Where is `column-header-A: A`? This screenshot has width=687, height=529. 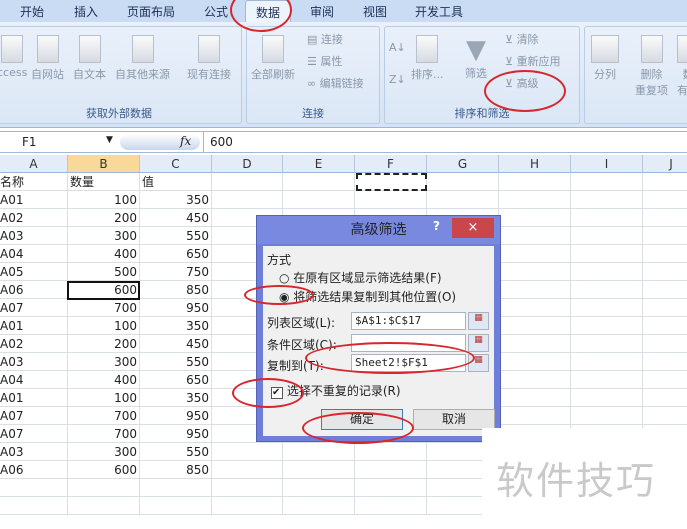
column-header-A: A is located at coordinates (34, 164).